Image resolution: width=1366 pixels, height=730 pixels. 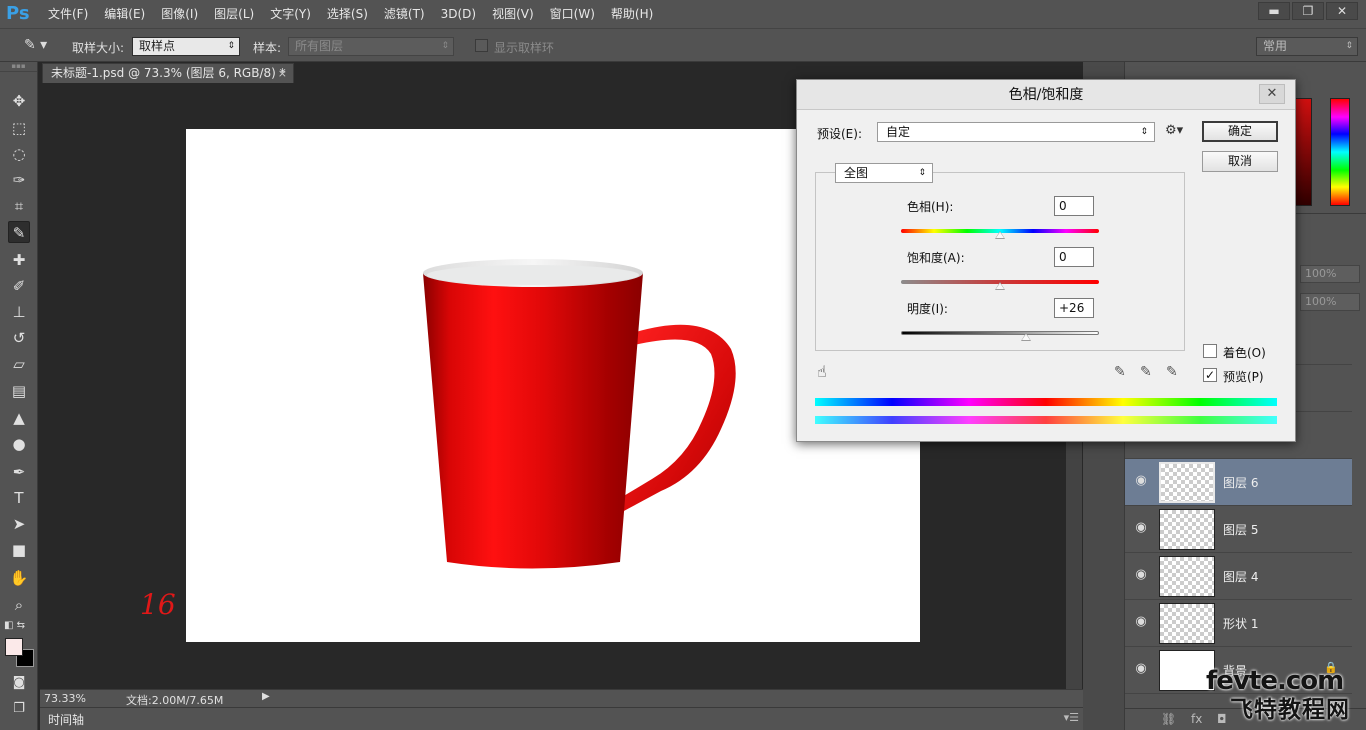 What do you see at coordinates (19, 391) in the screenshot?
I see `gradient-tool-icon: ▤` at bounding box center [19, 391].